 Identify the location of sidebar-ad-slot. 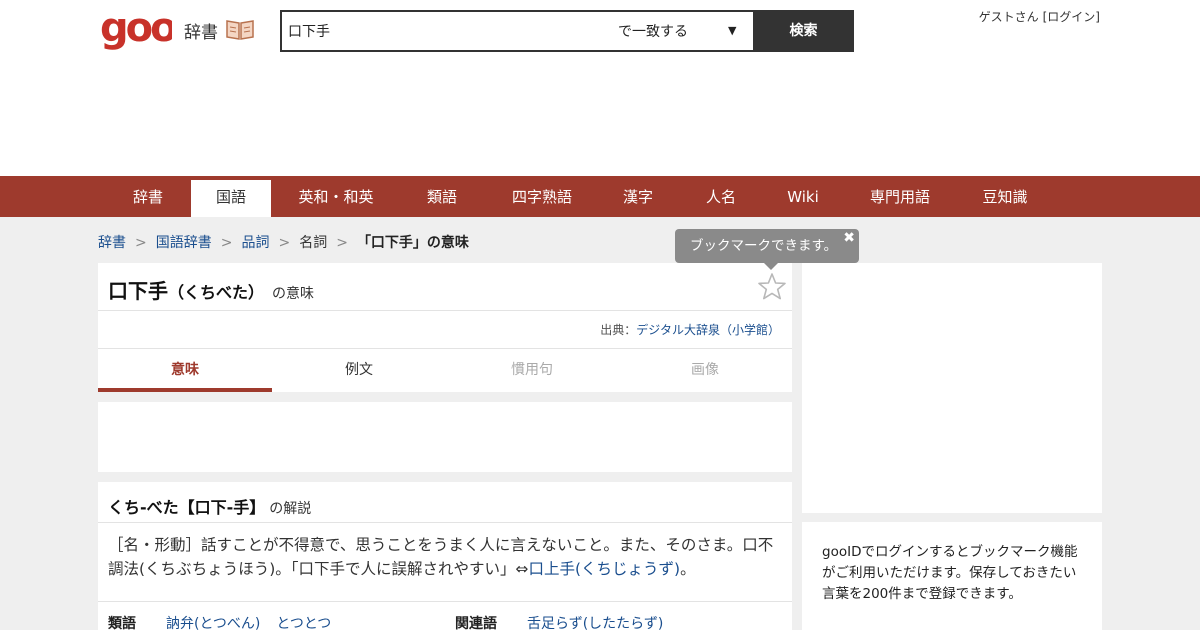
(952, 388).